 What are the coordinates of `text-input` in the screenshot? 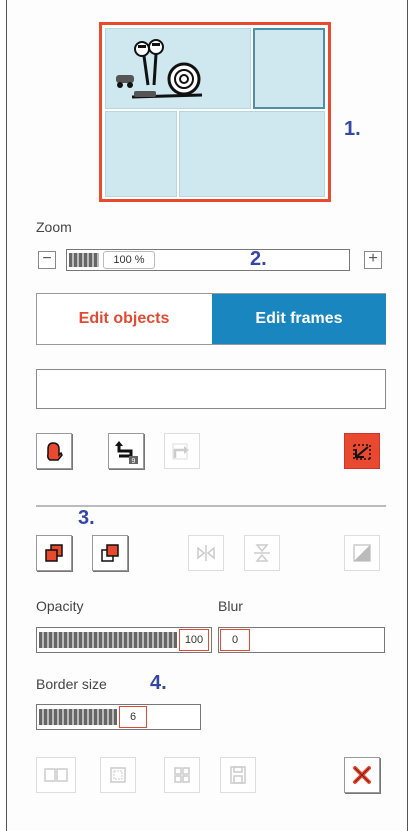 It's located at (211, 389).